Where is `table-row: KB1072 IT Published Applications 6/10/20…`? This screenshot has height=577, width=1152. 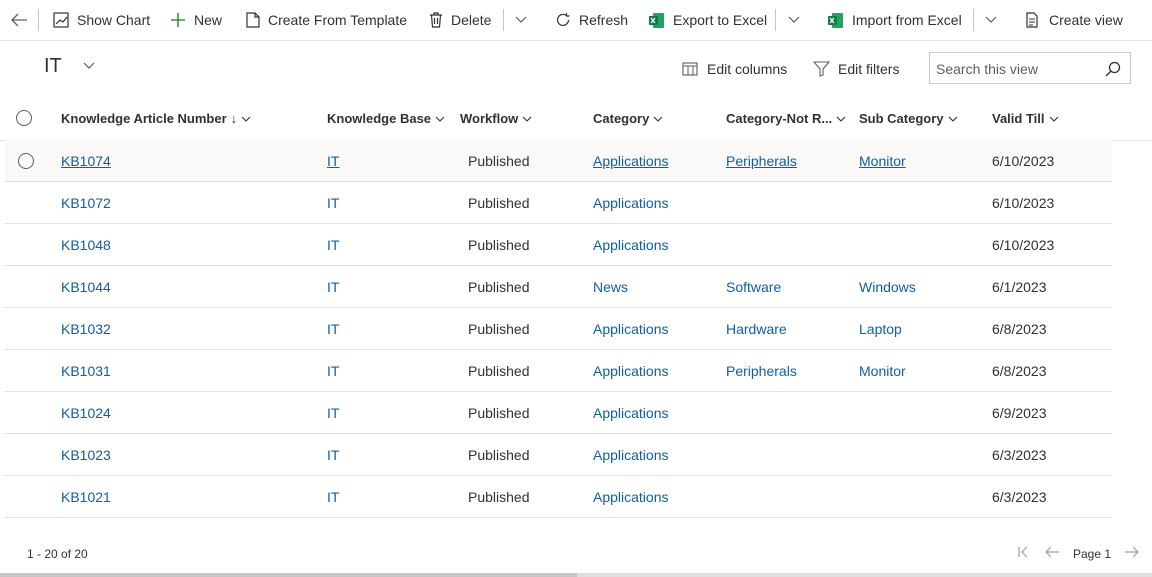 table-row: KB1072 IT Published Applications 6/10/20… is located at coordinates (558, 203).